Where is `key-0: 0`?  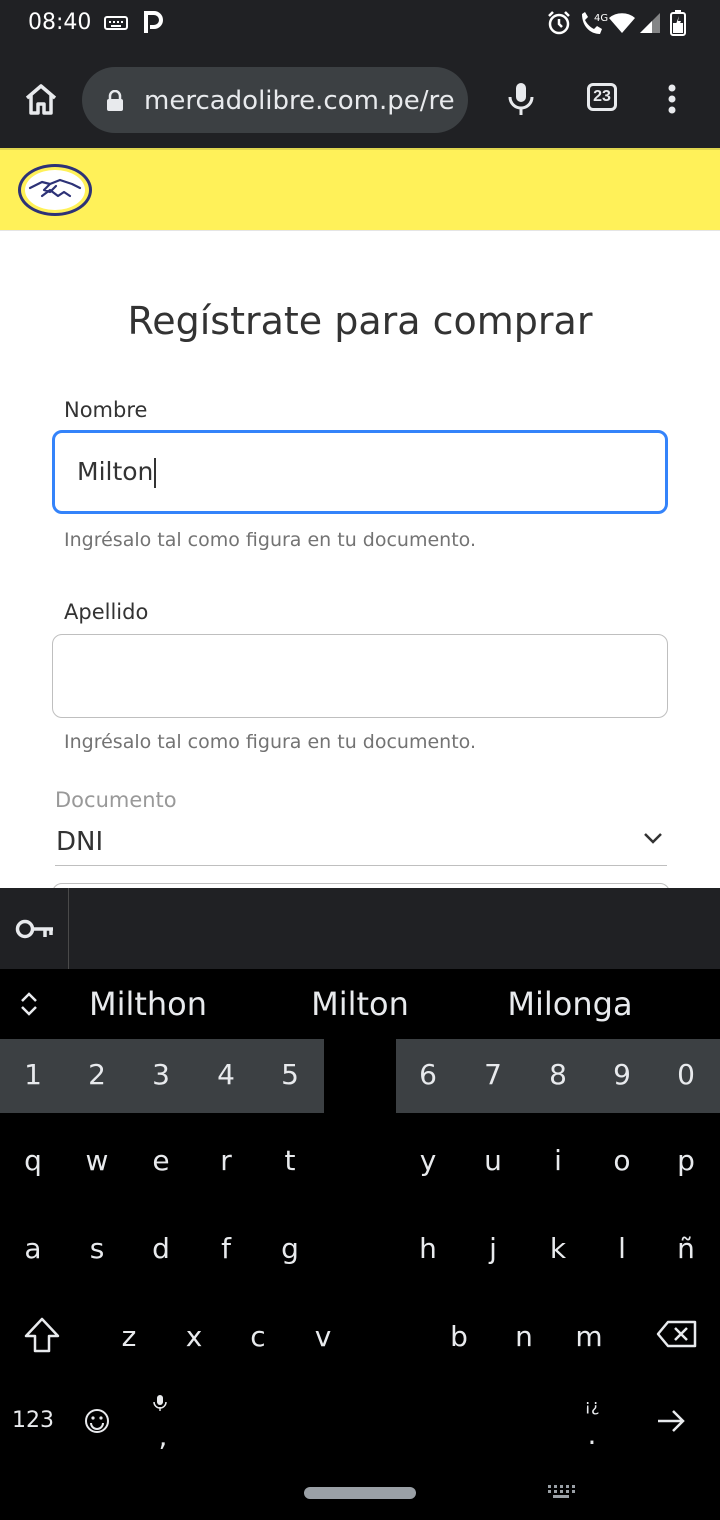 key-0: 0 is located at coordinates (686, 1074).